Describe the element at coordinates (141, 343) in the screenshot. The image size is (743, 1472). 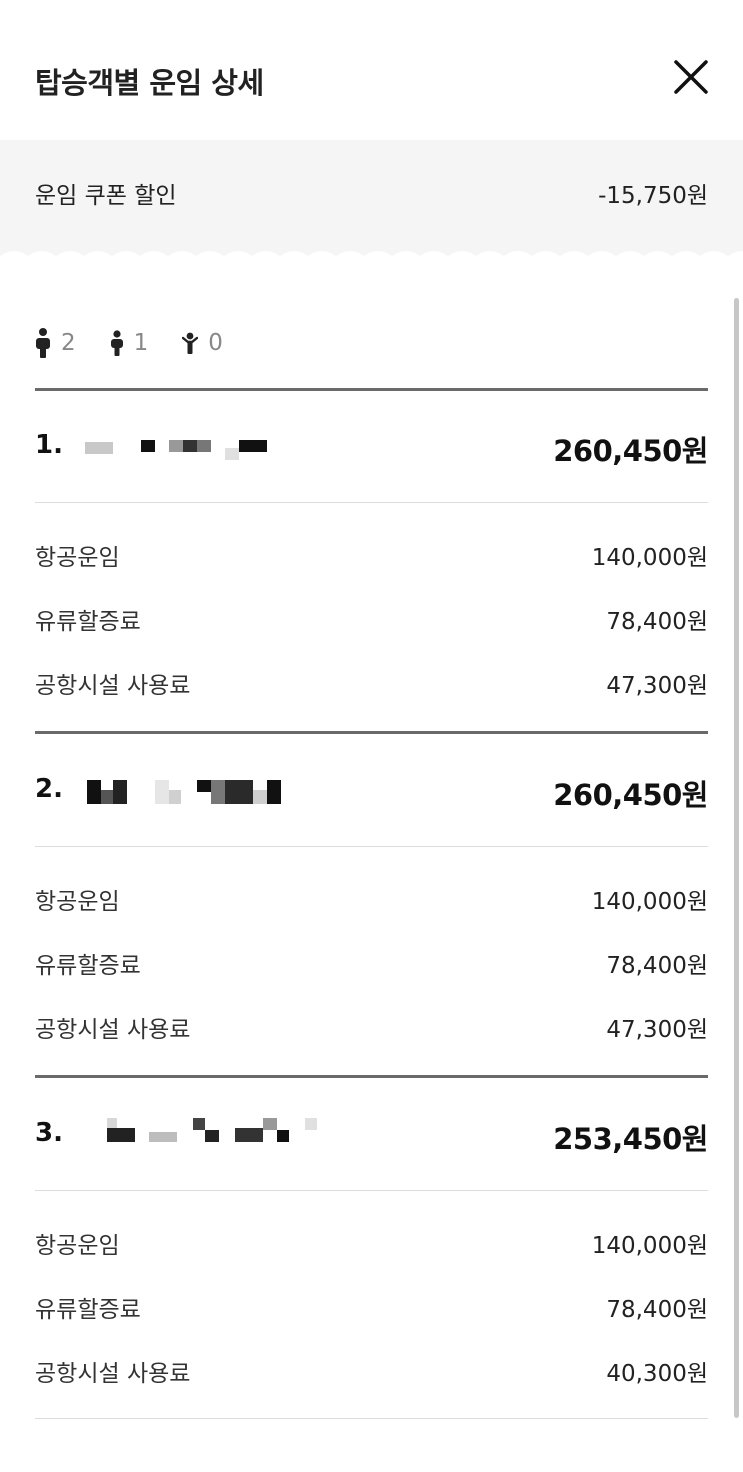
I see `child-count-value: 1` at that location.